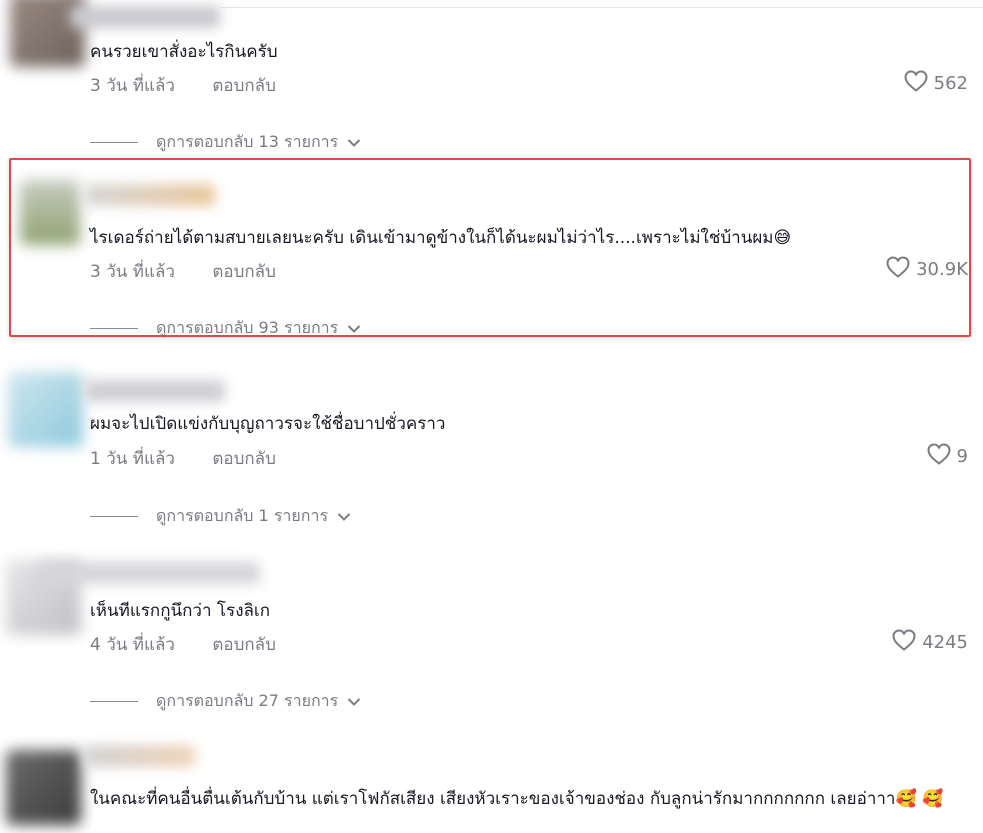 This screenshot has height=833, width=983. Describe the element at coordinates (183, 458) in the screenshot. I see `comment-meta: 1 วัน ที่แล้ว ตอบกลับ` at that location.